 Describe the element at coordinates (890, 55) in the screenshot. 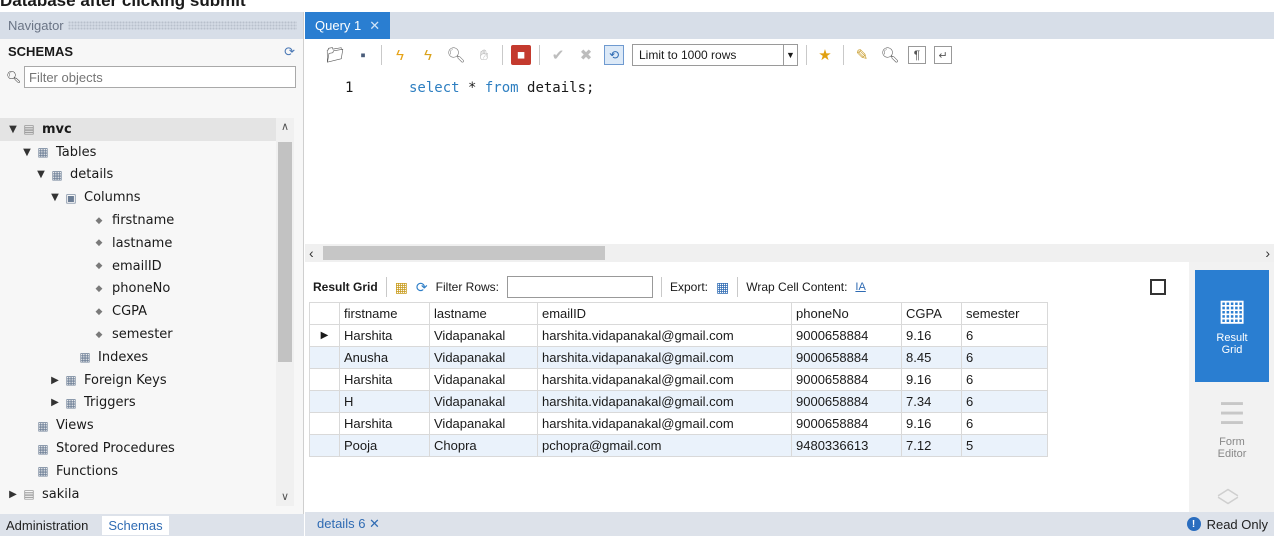

I see `find-replace-icon: 🔍︎` at that location.